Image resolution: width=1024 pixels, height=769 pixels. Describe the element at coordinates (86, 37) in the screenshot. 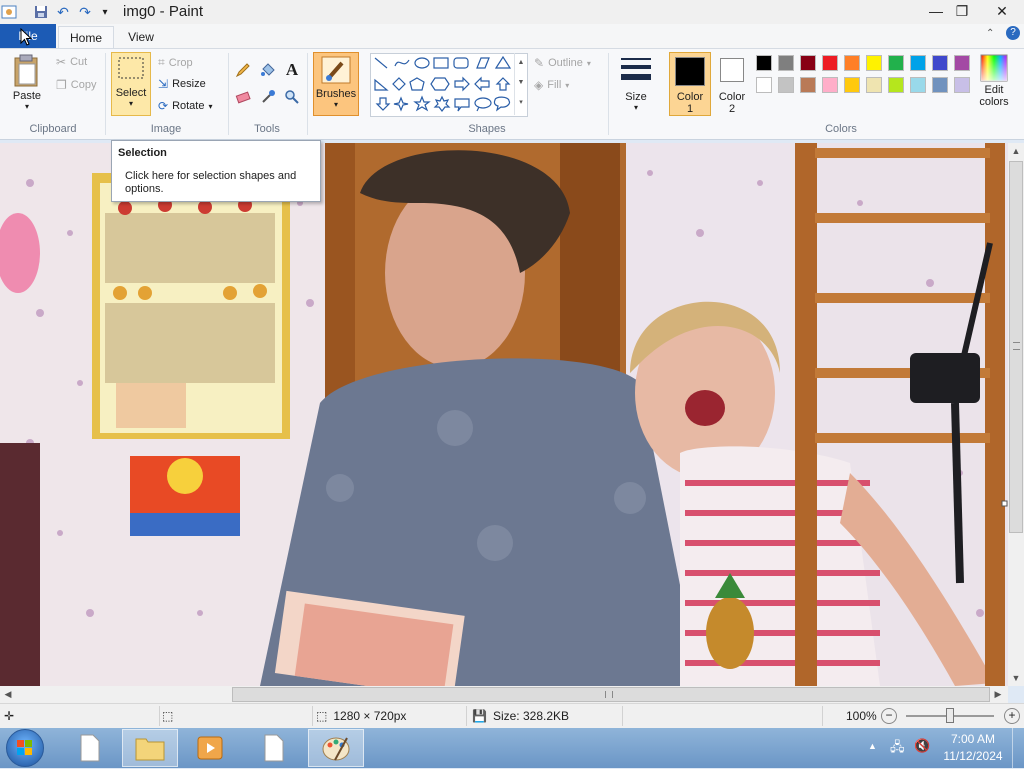

I see `tab-home: Home` at that location.